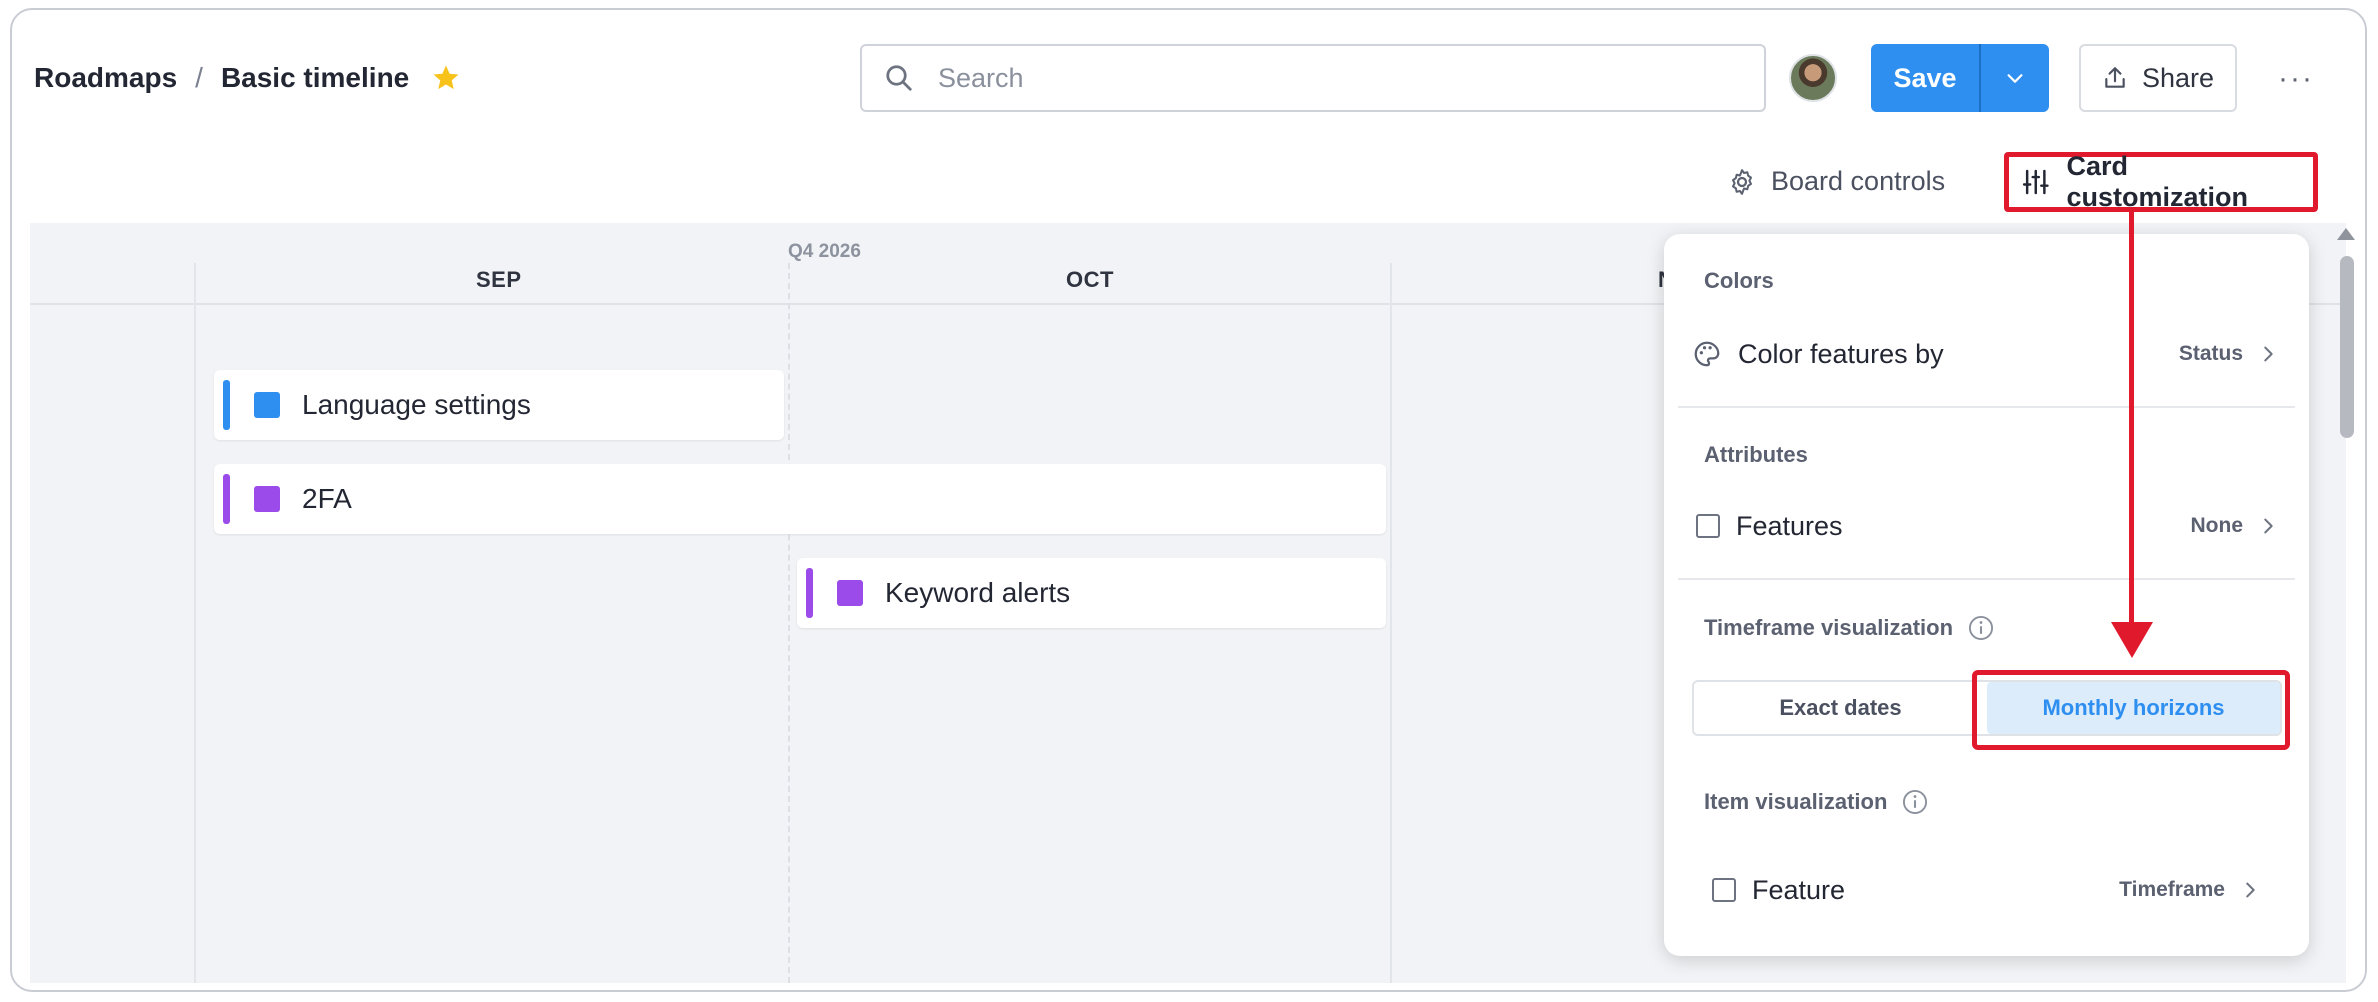 The image size is (2378, 1002). I want to click on share-icon, so click(2115, 77).